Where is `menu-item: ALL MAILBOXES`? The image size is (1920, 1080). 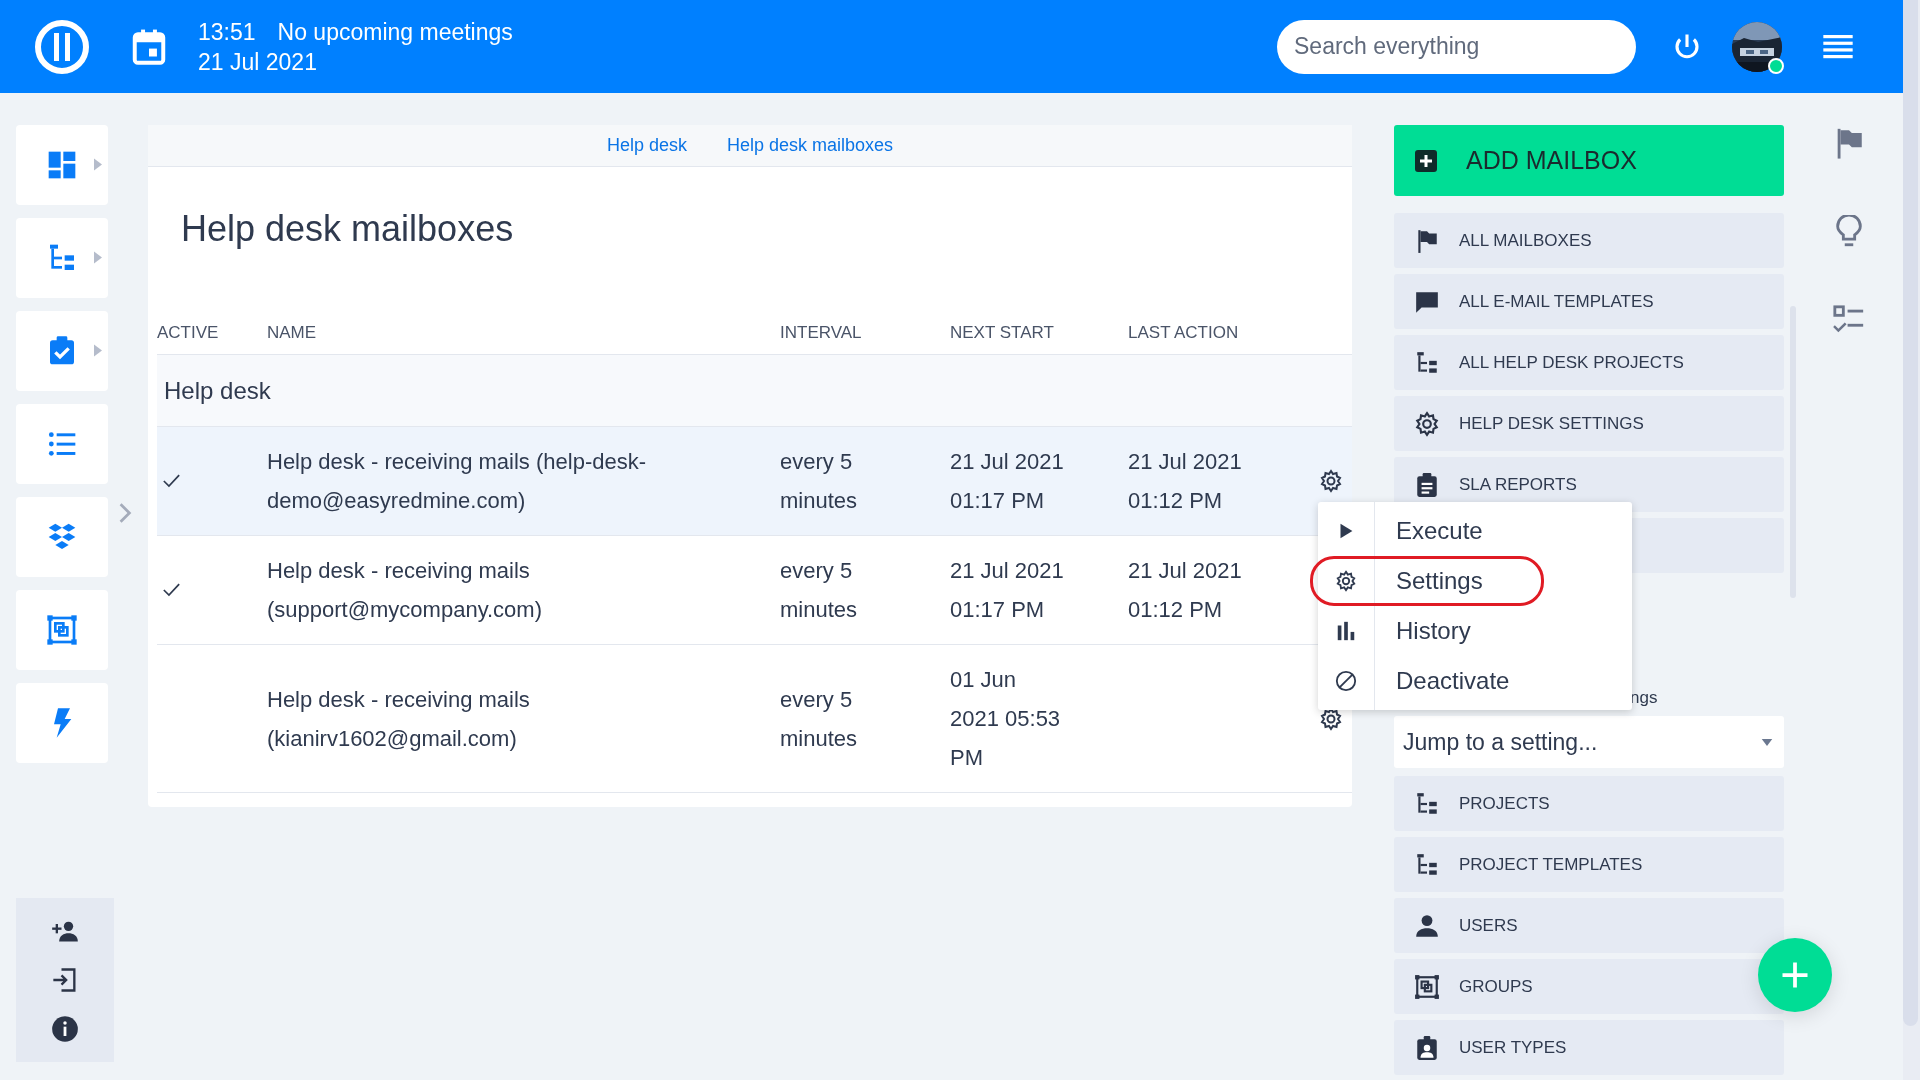
menu-item: ALL MAILBOXES is located at coordinates (1589, 240).